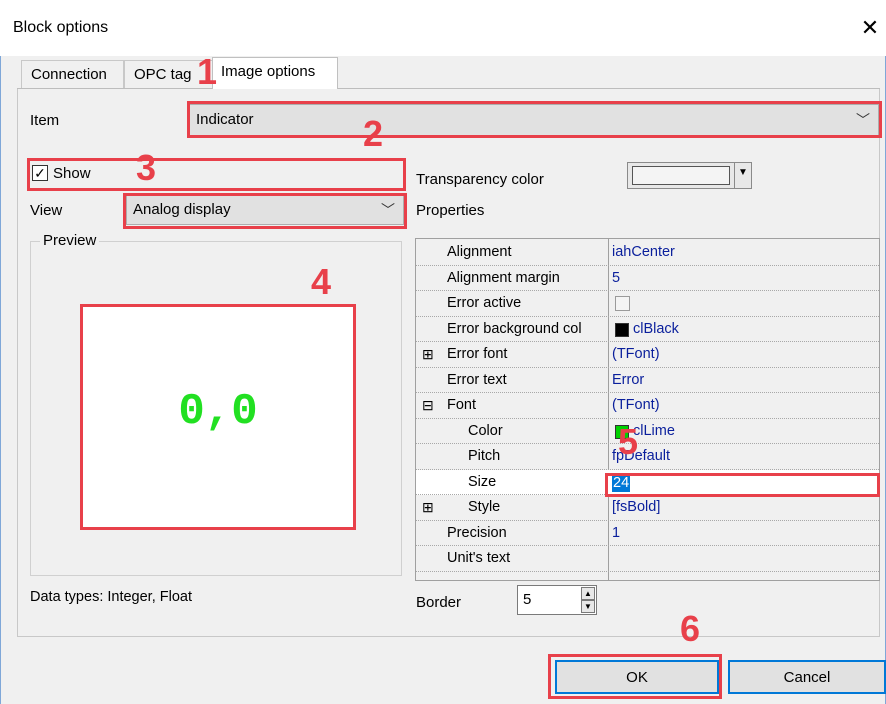 The height and width of the screenshot is (704, 886). What do you see at coordinates (69, 74) in the screenshot?
I see `tab-connection-label: Connection` at bounding box center [69, 74].